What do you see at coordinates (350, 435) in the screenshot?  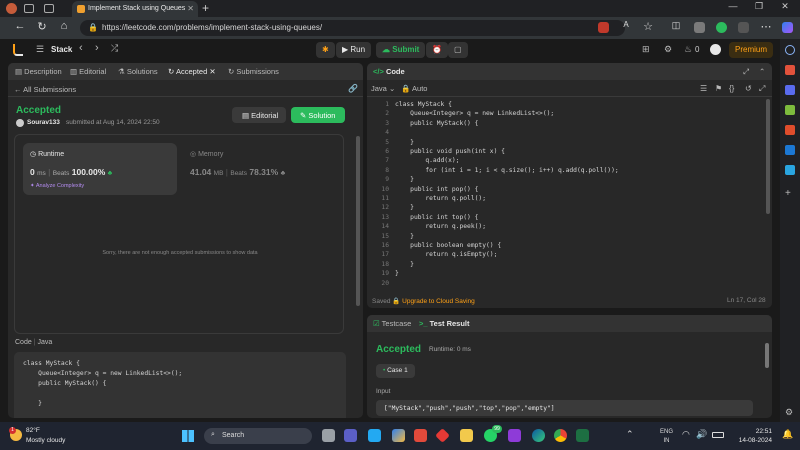 I see `teams-icon` at bounding box center [350, 435].